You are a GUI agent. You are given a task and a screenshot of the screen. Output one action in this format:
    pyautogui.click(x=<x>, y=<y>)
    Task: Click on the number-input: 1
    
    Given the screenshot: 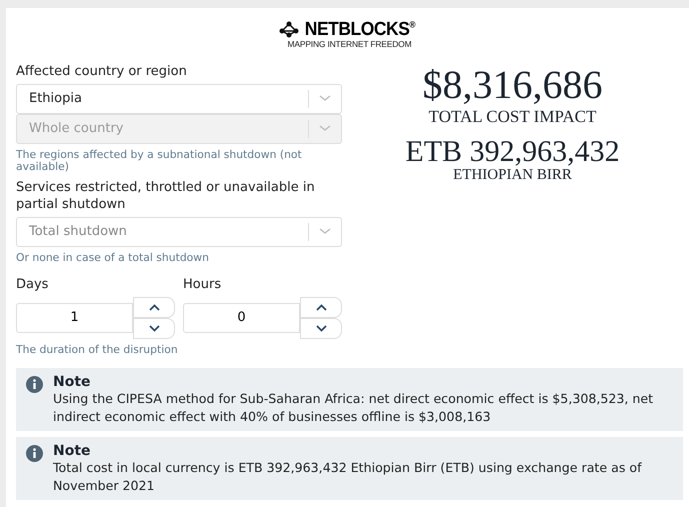 What is the action you would take?
    pyautogui.click(x=74, y=317)
    